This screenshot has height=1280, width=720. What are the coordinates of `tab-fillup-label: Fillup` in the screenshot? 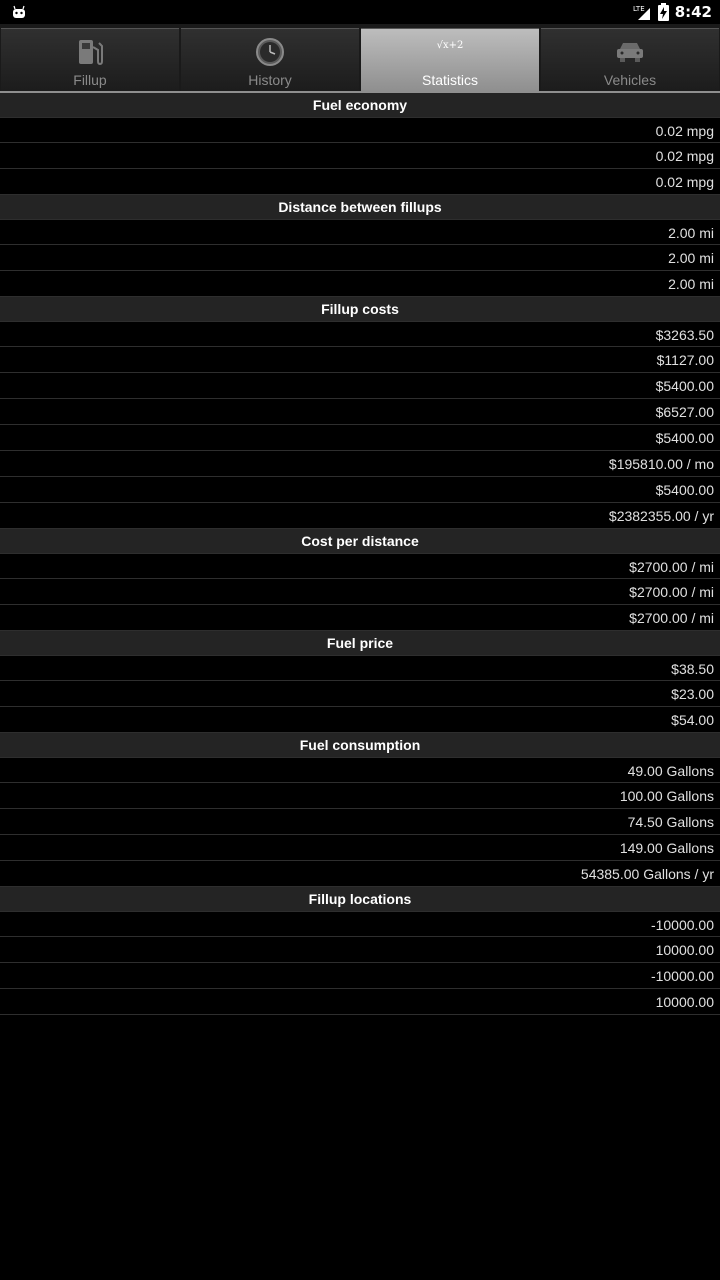 It's located at (90, 80).